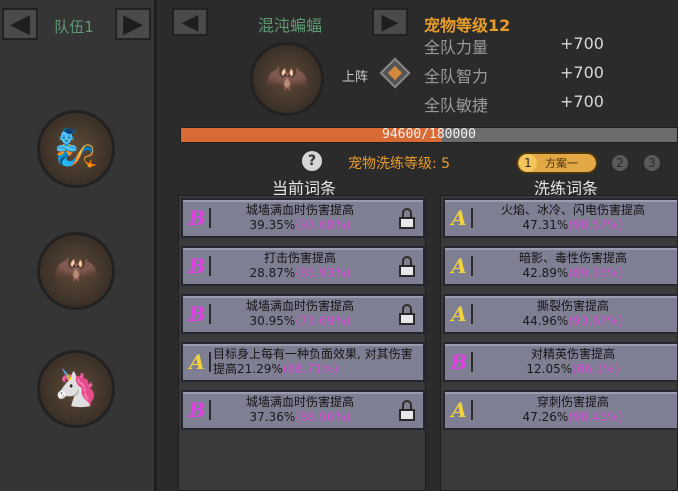 Image resolution: width=678 pixels, height=491 pixels. I want to click on affix-max: (85.93%), so click(323, 273).